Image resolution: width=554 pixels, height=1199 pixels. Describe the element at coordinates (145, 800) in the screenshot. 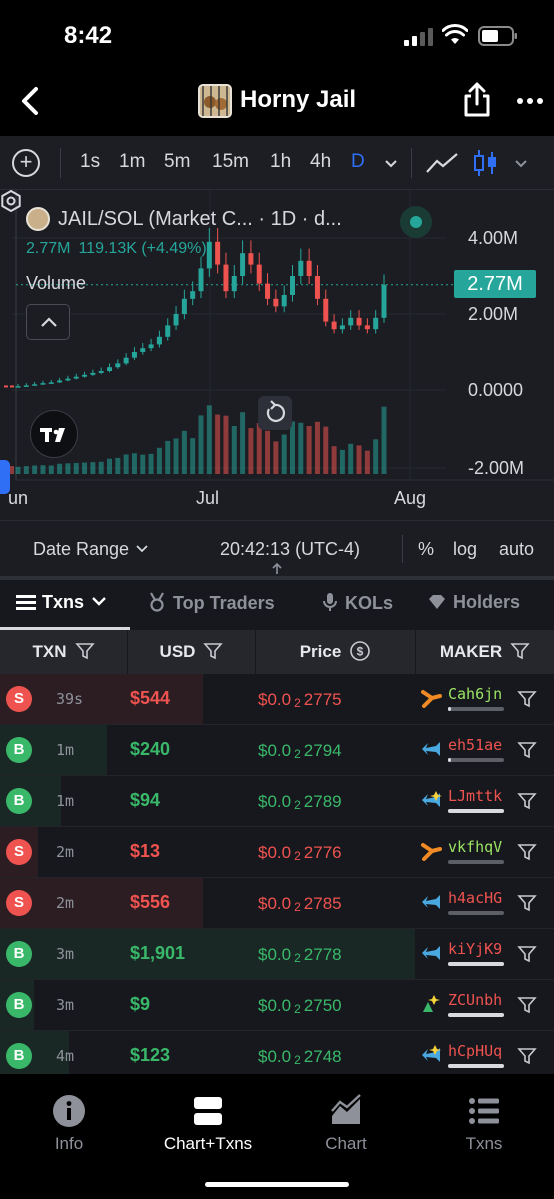

I see `txn-usd: $94` at that location.